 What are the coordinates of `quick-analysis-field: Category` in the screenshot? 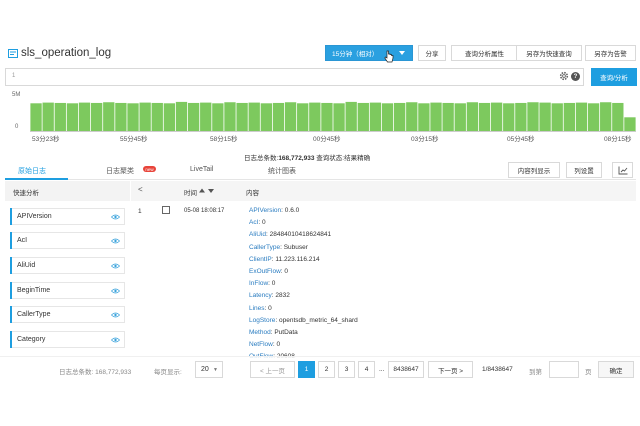 It's located at (67, 339).